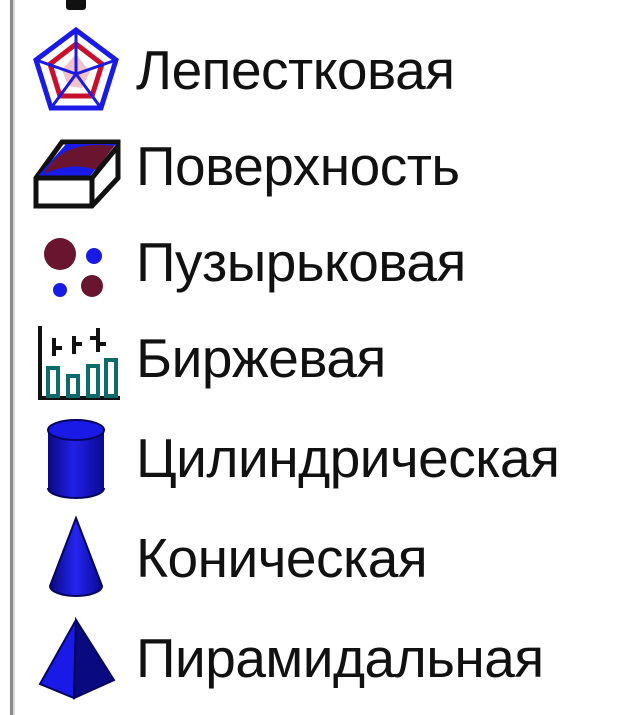 The image size is (617, 715). What do you see at coordinates (76, 262) in the screenshot?
I see `bubble-chart-icon` at bounding box center [76, 262].